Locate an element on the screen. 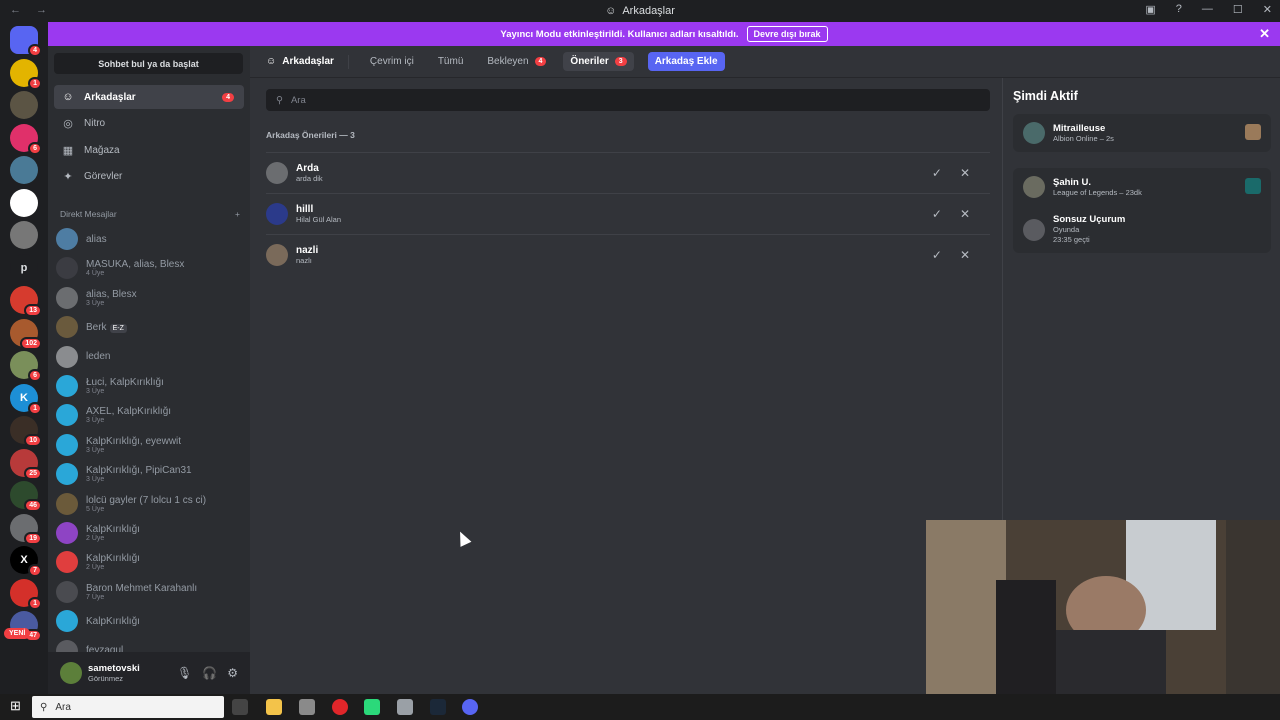 The image size is (1280, 720). sidebar-item-friends: ☺ Arkadaşlar 4 is located at coordinates (149, 97).